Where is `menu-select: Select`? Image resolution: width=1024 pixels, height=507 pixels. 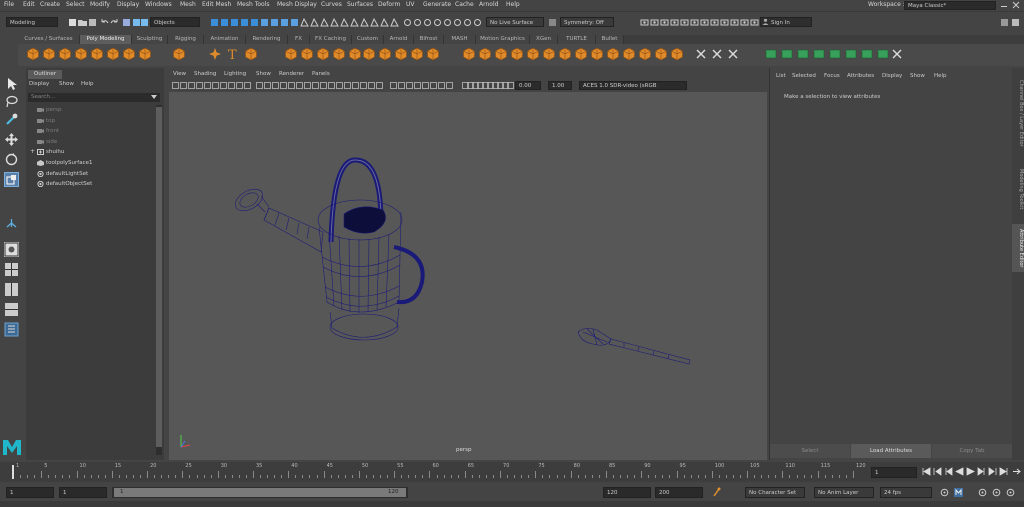
menu-select: Select is located at coordinates (75, 4).